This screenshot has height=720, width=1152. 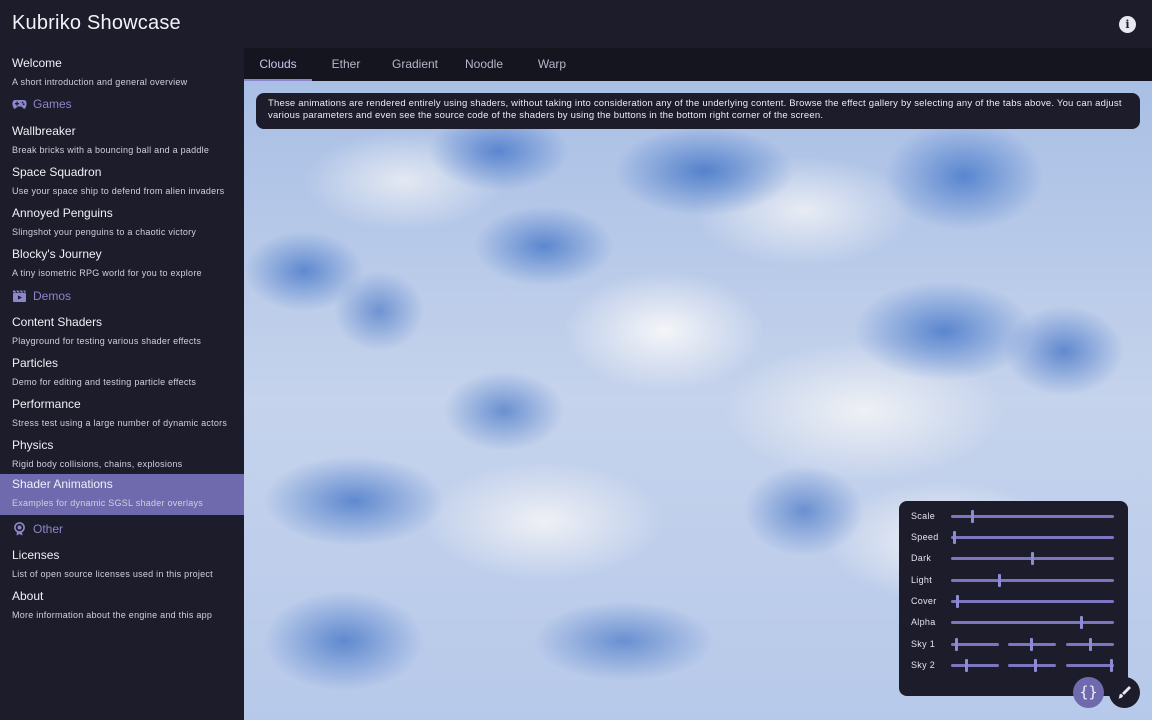 I want to click on control-label: Dark, so click(x=921, y=558).